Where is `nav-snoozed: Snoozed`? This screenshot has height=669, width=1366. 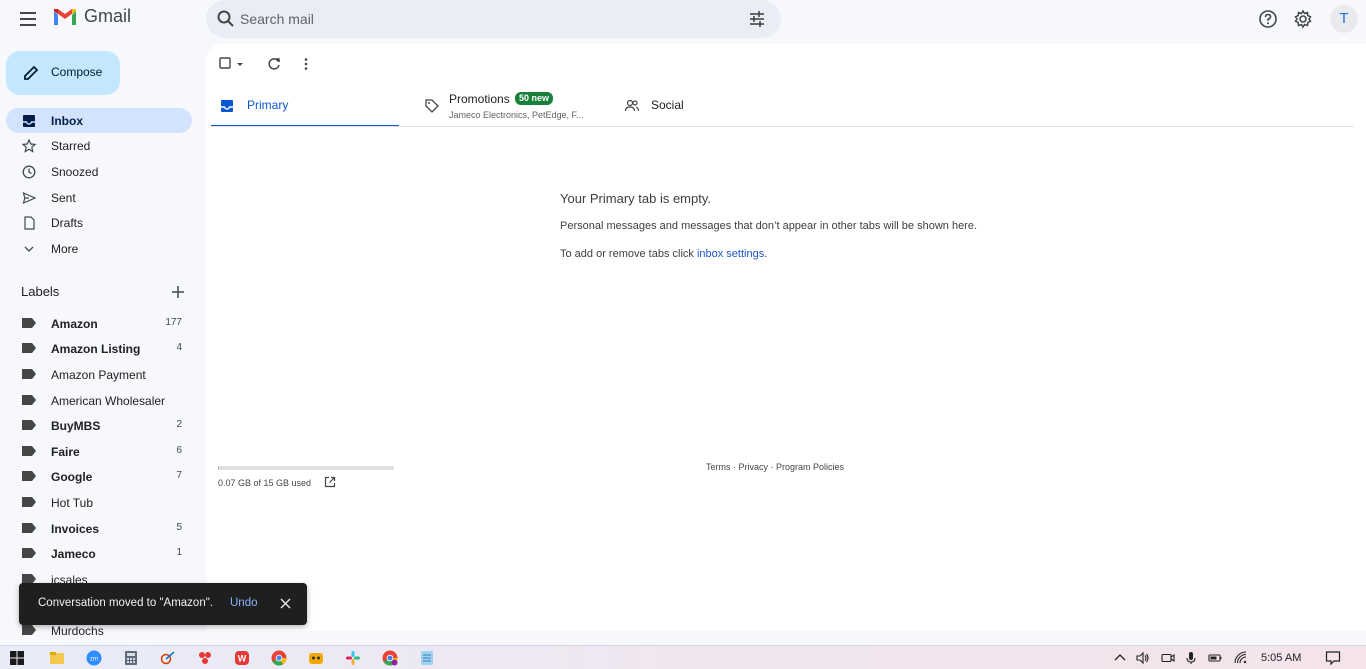
nav-snoozed: Snoozed is located at coordinates (99, 171).